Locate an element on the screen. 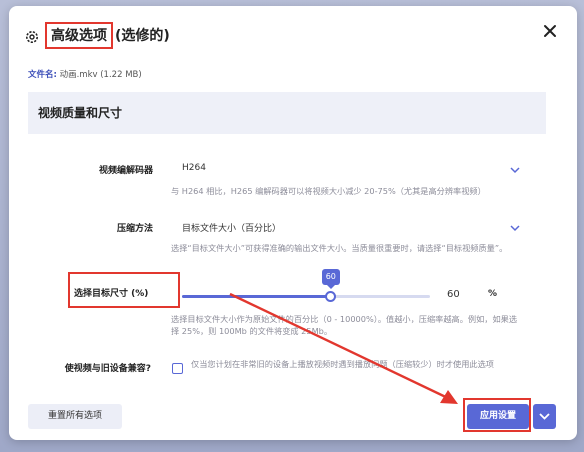  gear-icon is located at coordinates (32, 37).